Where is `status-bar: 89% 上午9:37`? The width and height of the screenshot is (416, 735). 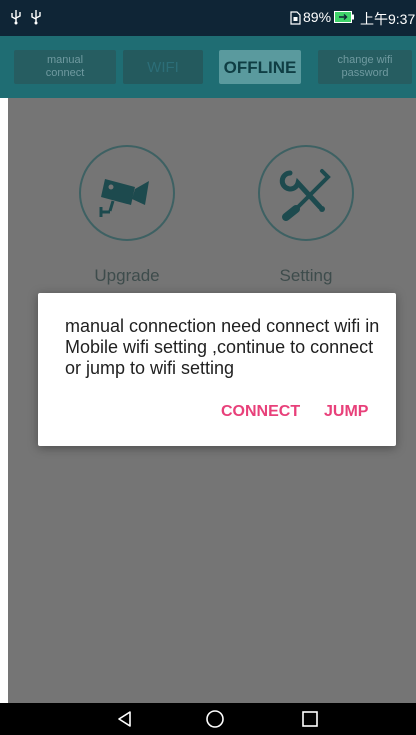 status-bar: 89% 上午9:37 is located at coordinates (208, 18).